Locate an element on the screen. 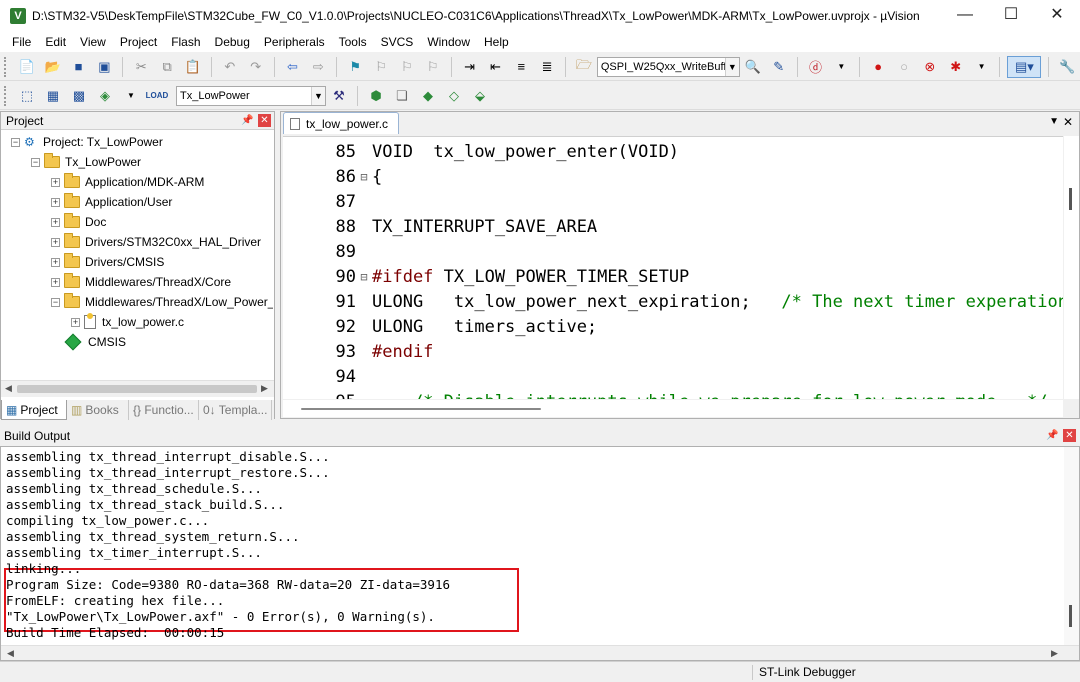  open-file-icon: 📂 is located at coordinates (53, 67).